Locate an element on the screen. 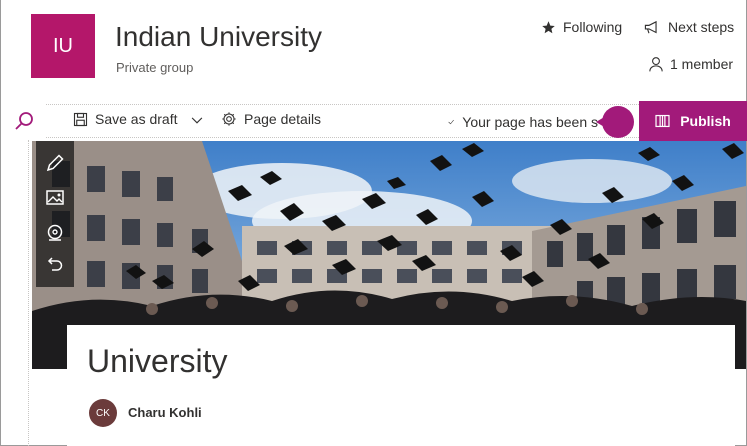  page-details-button: Page details is located at coordinates (271, 119).